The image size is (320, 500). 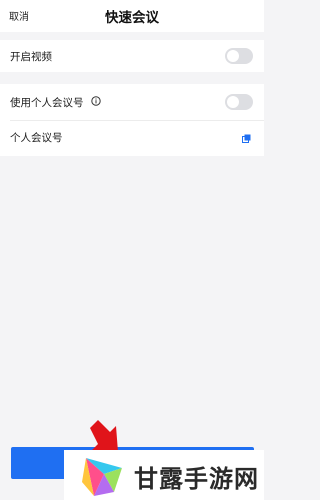 What do you see at coordinates (102, 477) in the screenshot?
I see `watermark-logo-icon` at bounding box center [102, 477].